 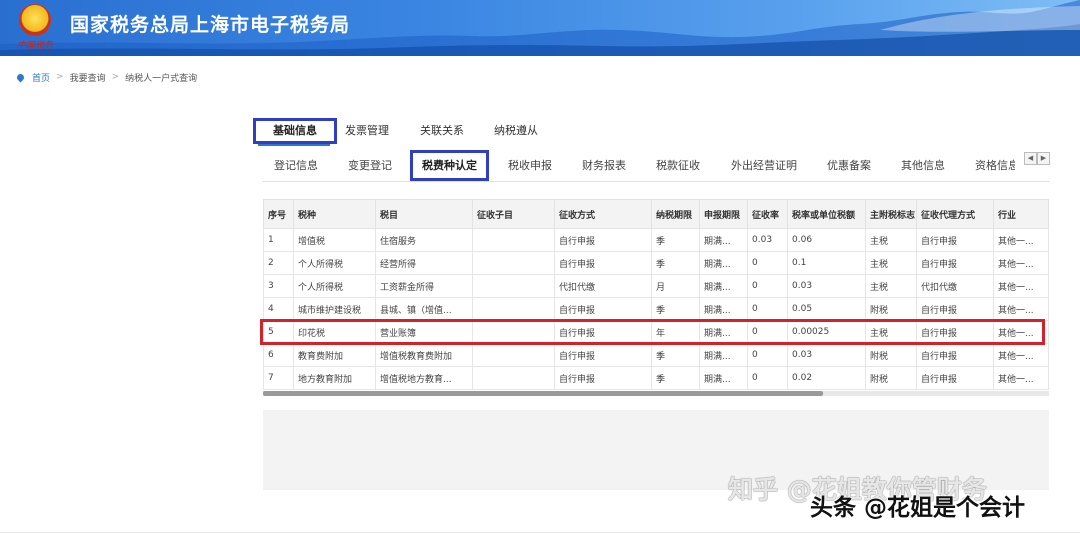 I want to click on col-header-agent-method: 征收代理方式, so click(x=955, y=214).